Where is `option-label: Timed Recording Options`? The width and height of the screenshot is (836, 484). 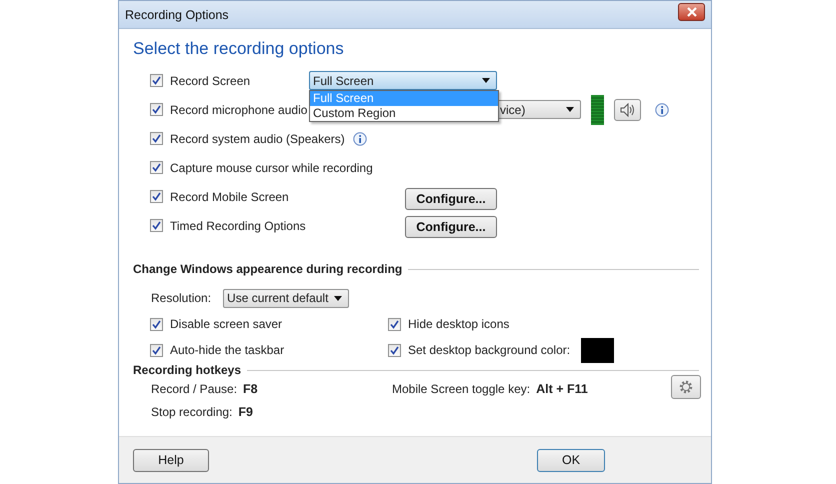 option-label: Timed Recording Options is located at coordinates (238, 225).